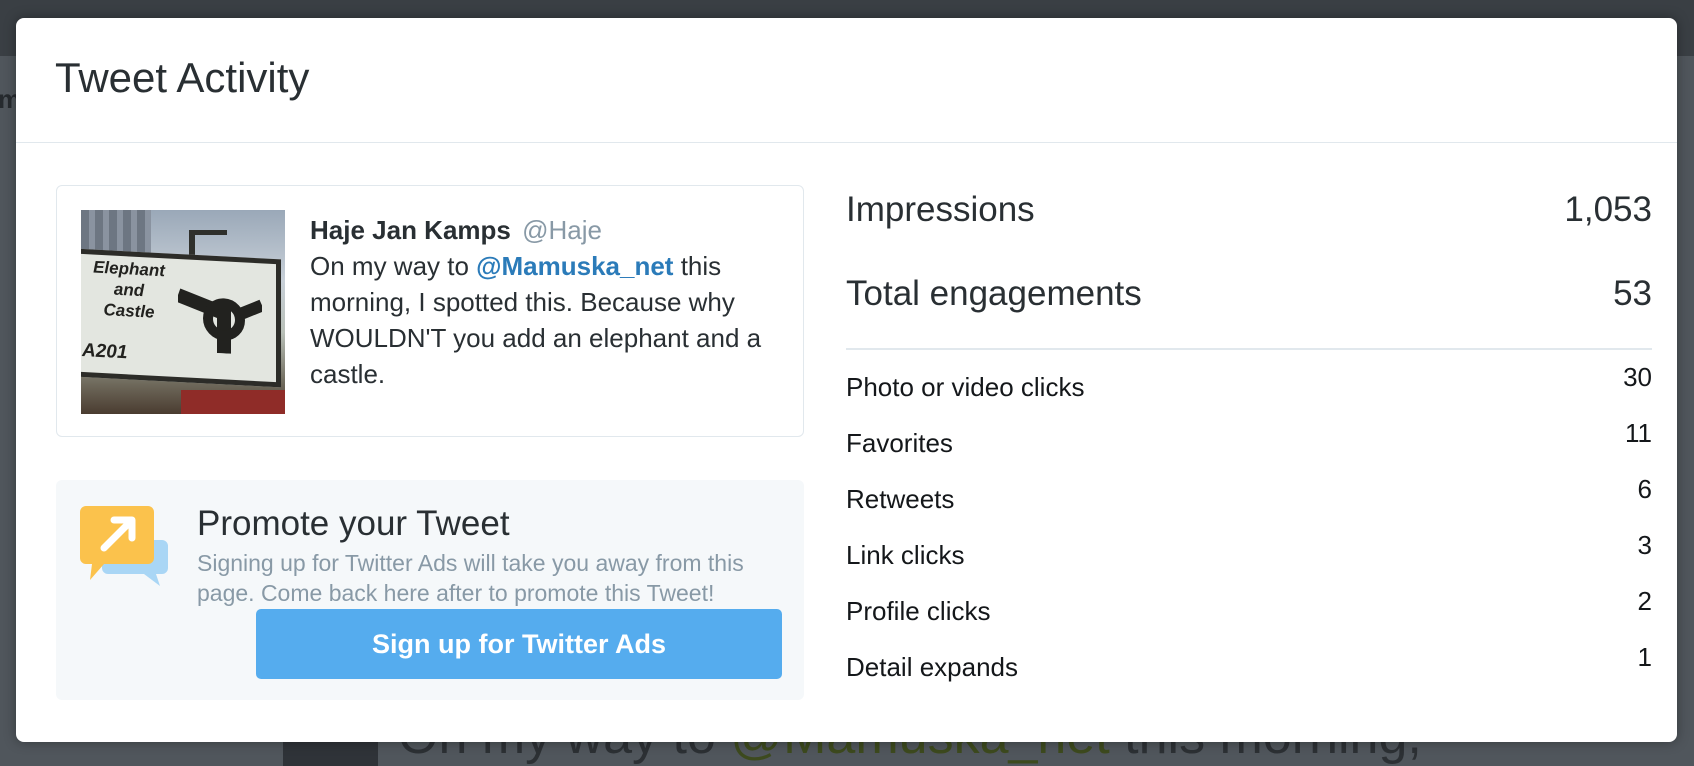 This screenshot has width=1694, height=766. Describe the element at coordinates (1644, 545) in the screenshot. I see `stat-value: 3` at that location.